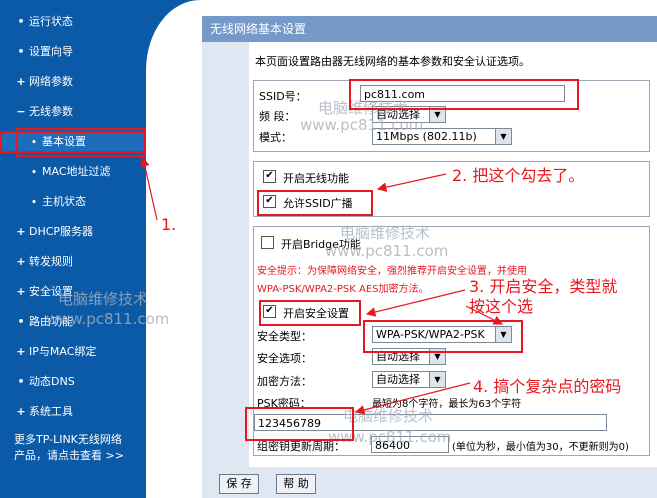 The image size is (657, 498). What do you see at coordinates (51, 261) in the screenshot?
I see `sidebar-item-label: 转发规则` at bounding box center [51, 261].